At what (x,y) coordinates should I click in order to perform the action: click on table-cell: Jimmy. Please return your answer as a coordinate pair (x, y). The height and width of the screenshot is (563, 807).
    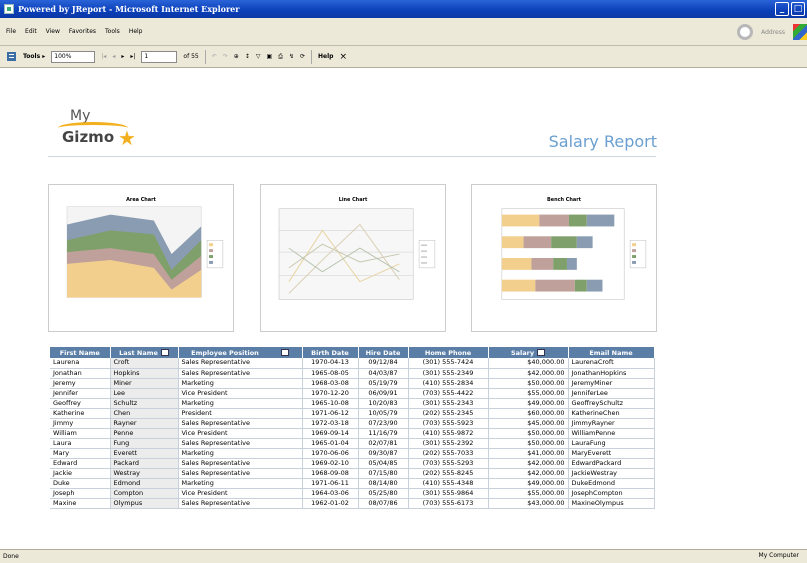
    Looking at the image, I should click on (80, 423).